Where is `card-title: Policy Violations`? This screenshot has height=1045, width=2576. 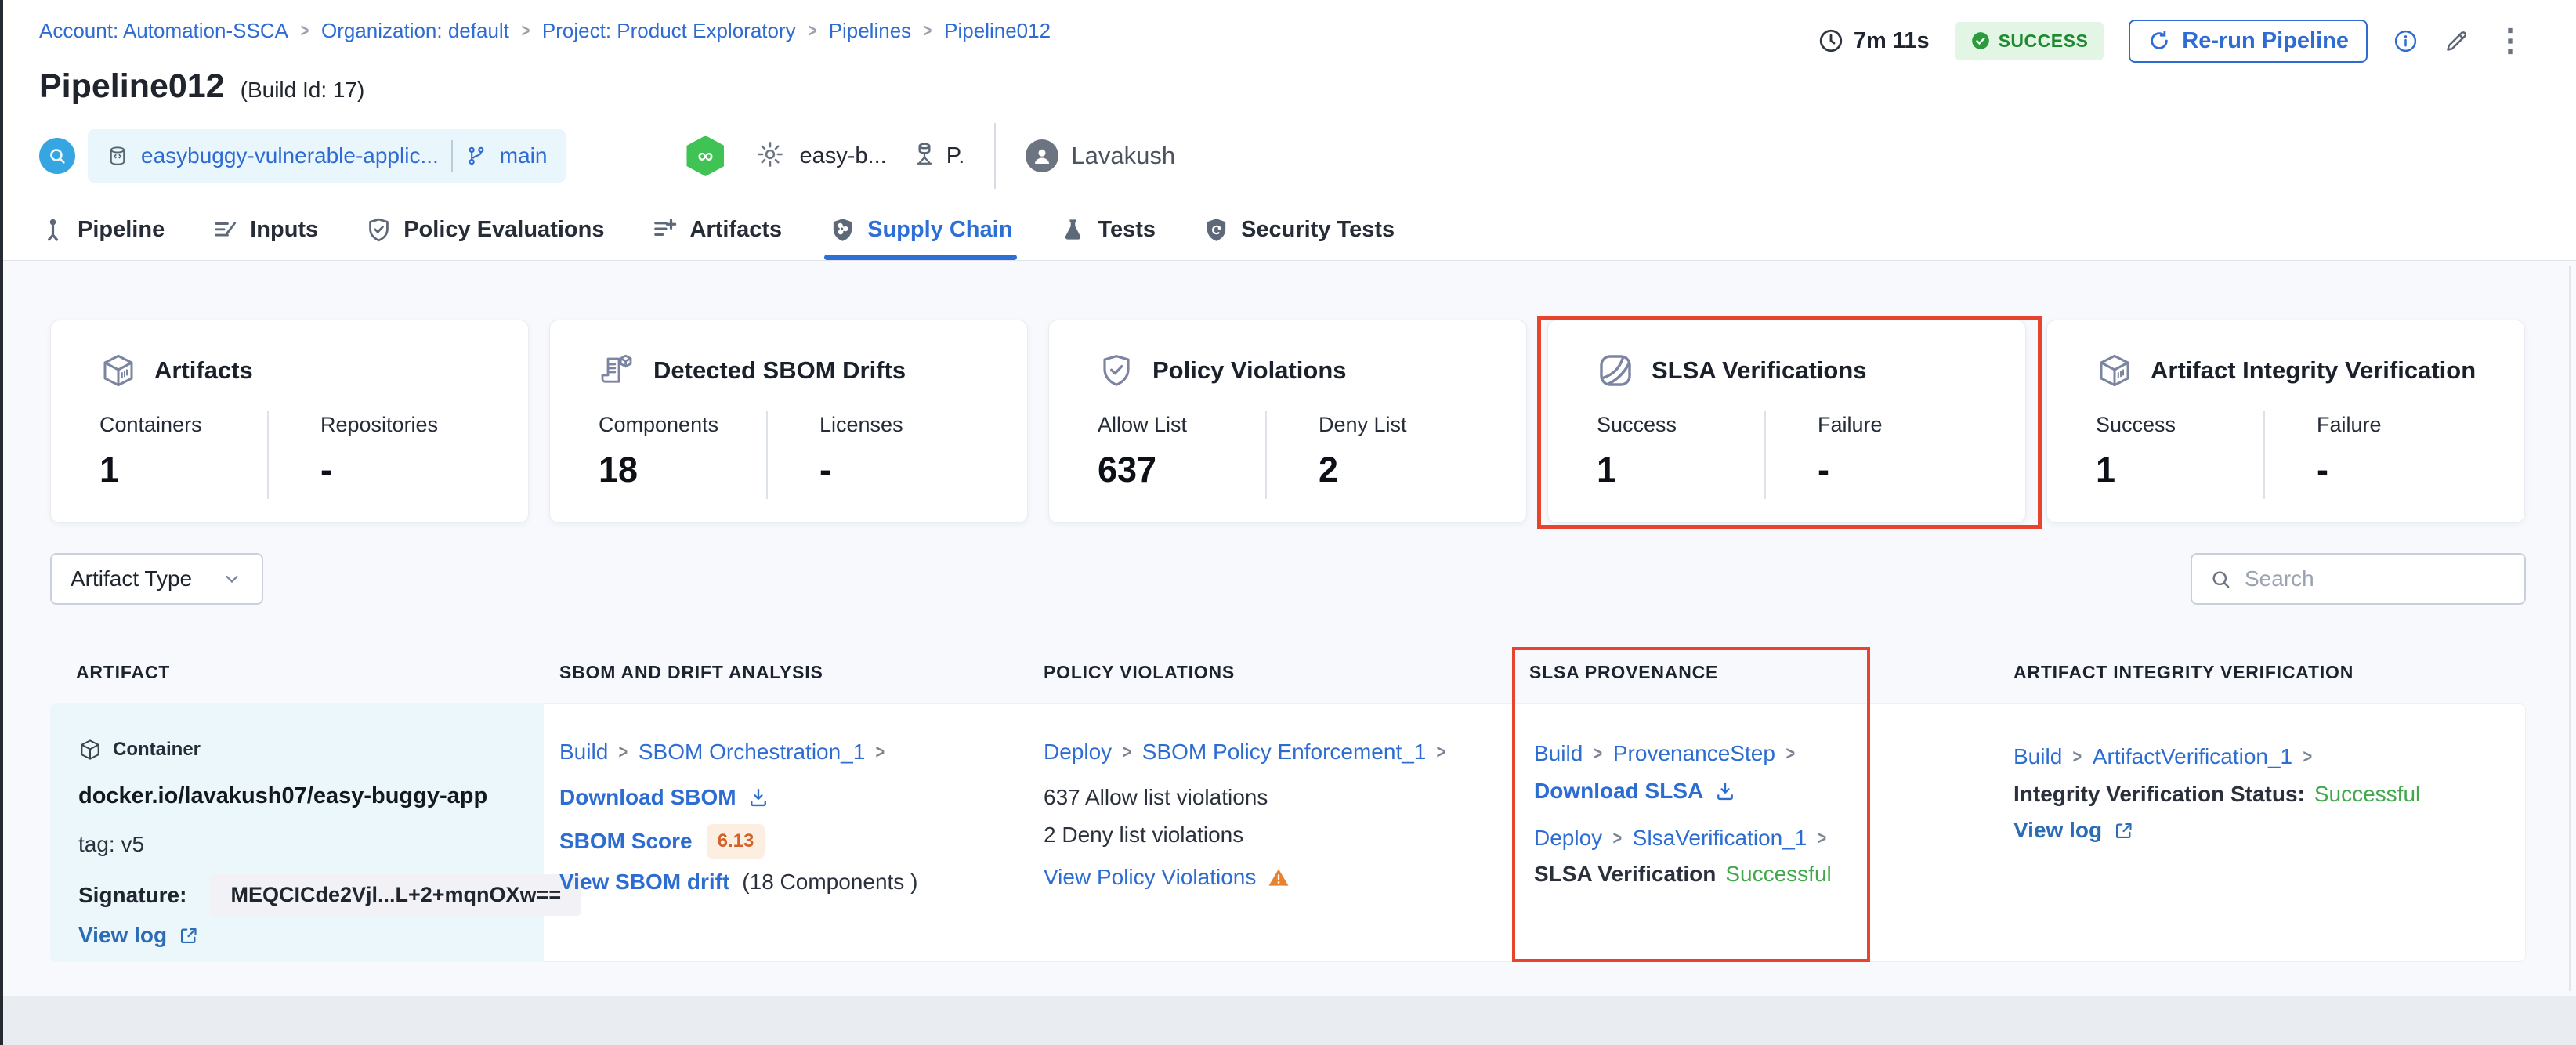 card-title: Policy Violations is located at coordinates (1250, 370).